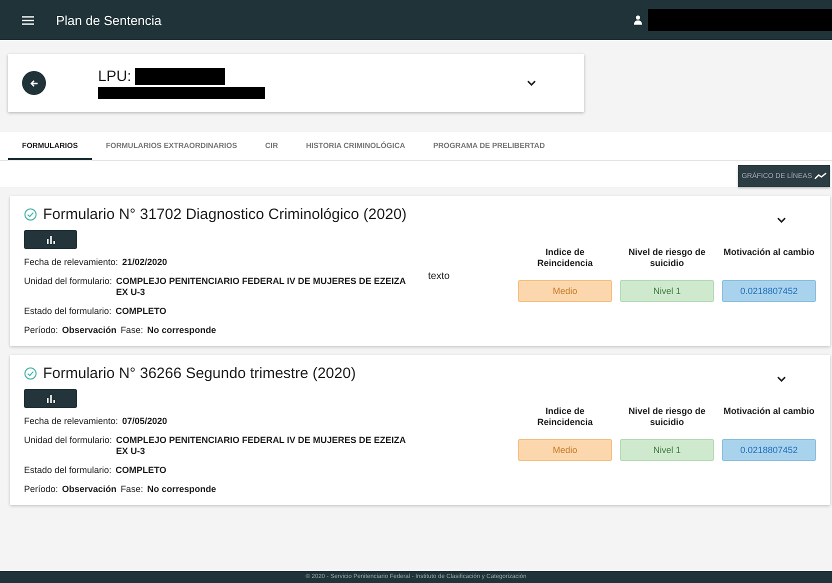  What do you see at coordinates (199, 373) in the screenshot?
I see `form-title: Formulario N° 36266 Segundo trimestre (2020)` at bounding box center [199, 373].